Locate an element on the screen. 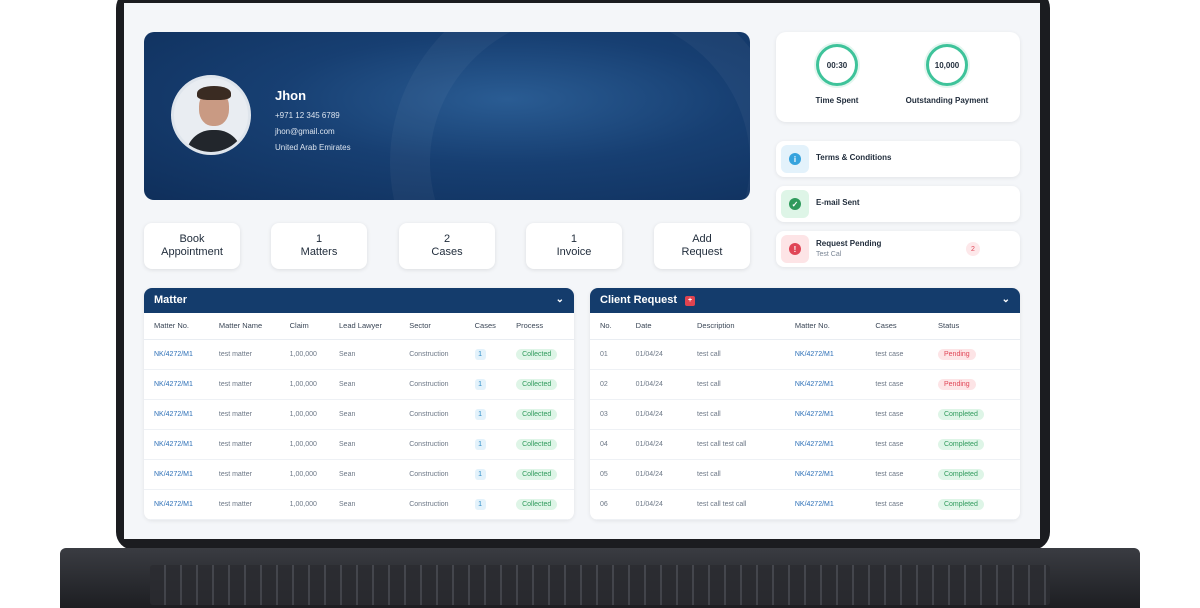 The height and width of the screenshot is (608, 1200). status-badge: Completed is located at coordinates (960, 444).